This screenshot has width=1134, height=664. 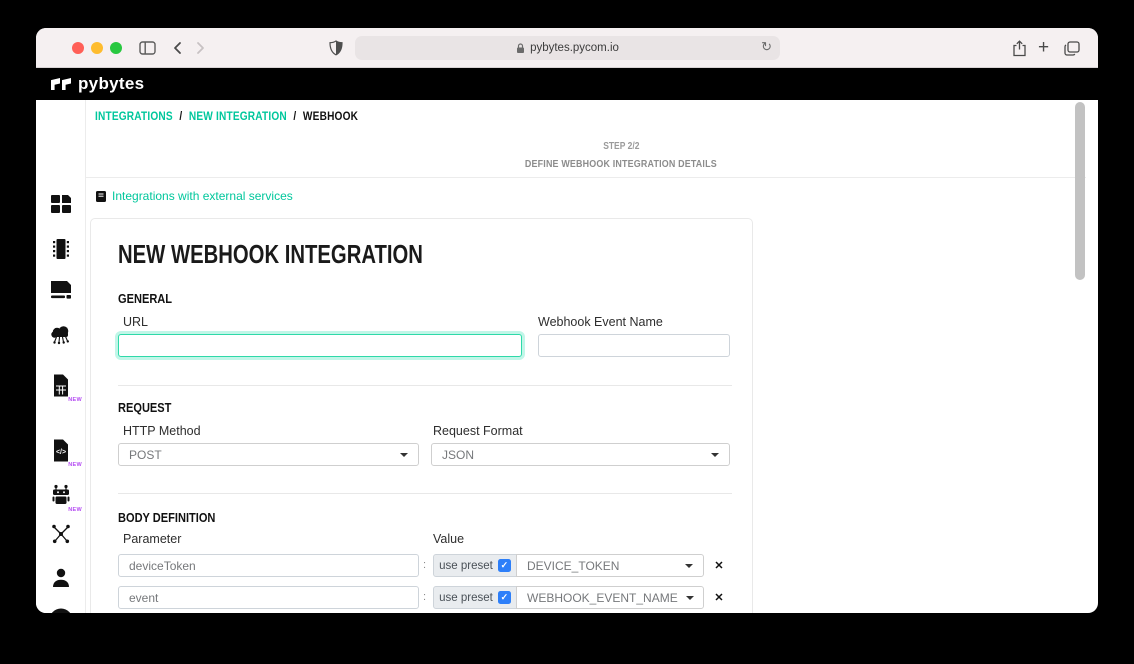 What do you see at coordinates (145, 407) in the screenshot?
I see `section-request-heading: REQUEST` at bounding box center [145, 407].